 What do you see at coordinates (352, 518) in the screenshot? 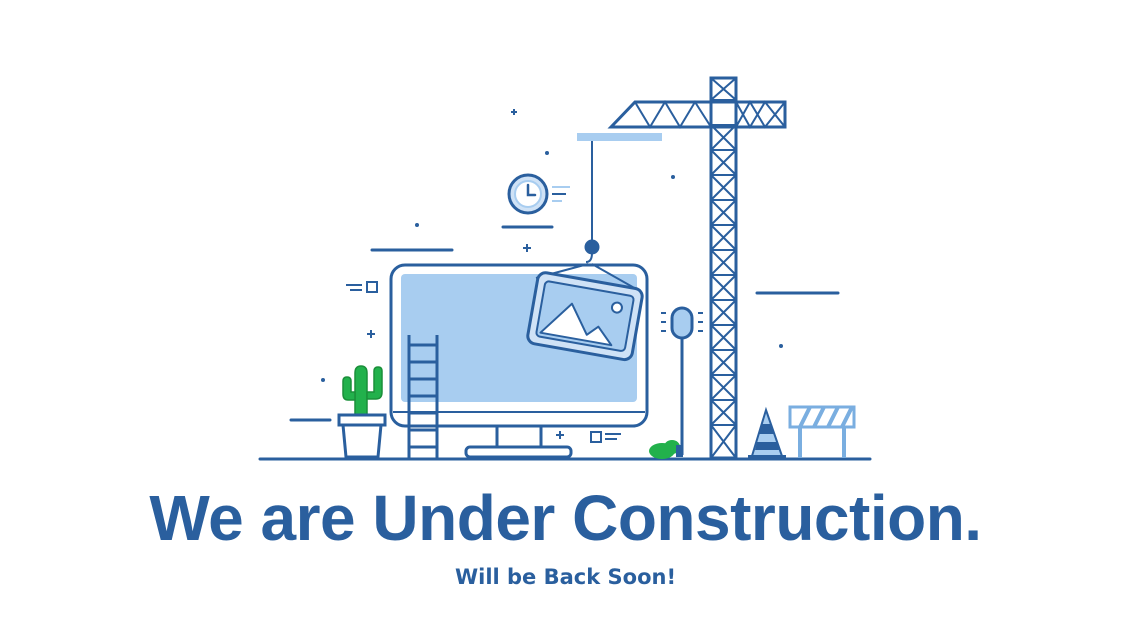
I see `headline-part-1: We are Under` at bounding box center [352, 518].